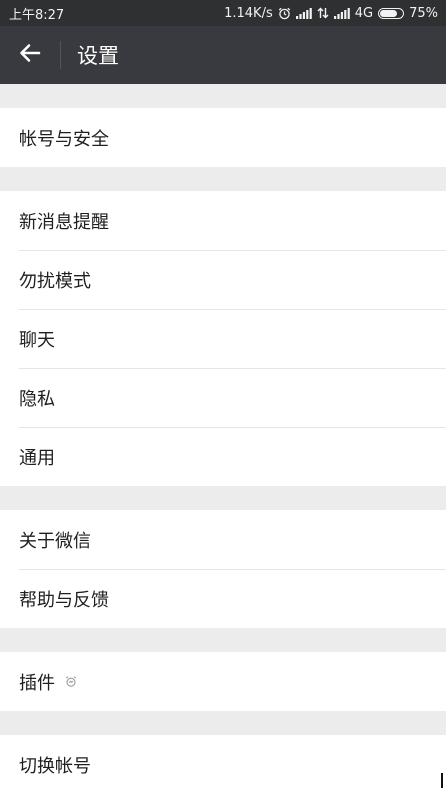  What do you see at coordinates (223, 55) in the screenshot?
I see `app-bar: 设置` at bounding box center [223, 55].